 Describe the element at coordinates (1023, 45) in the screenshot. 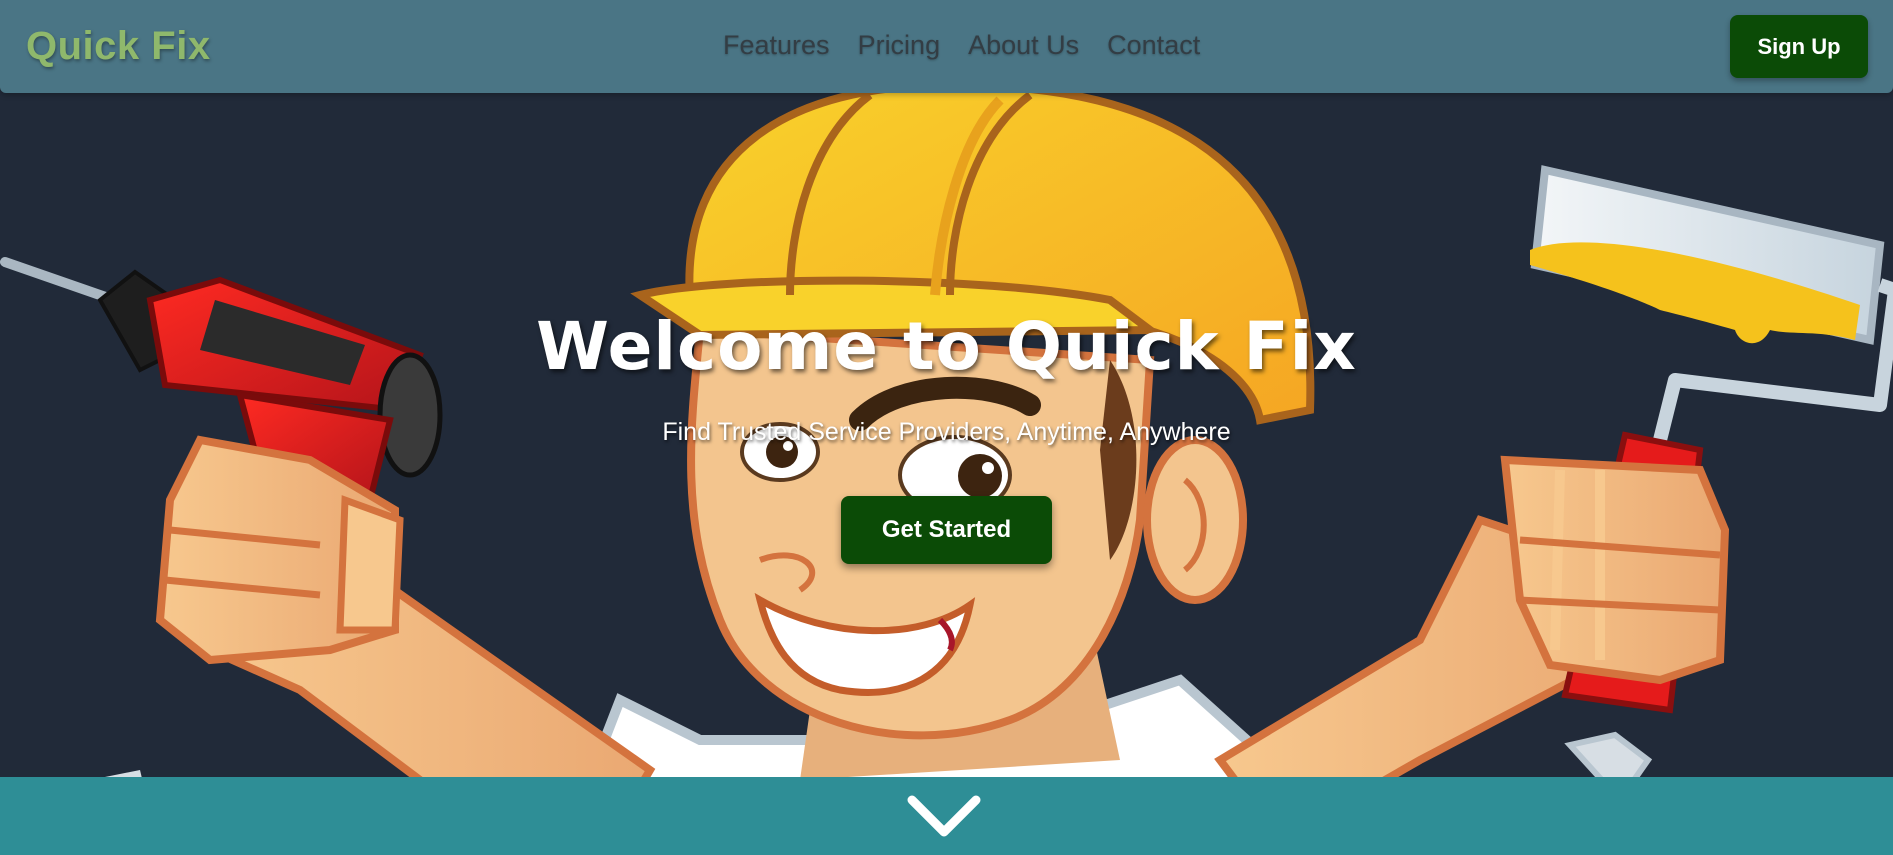

I see `nav-link-about-us: About Us` at that location.